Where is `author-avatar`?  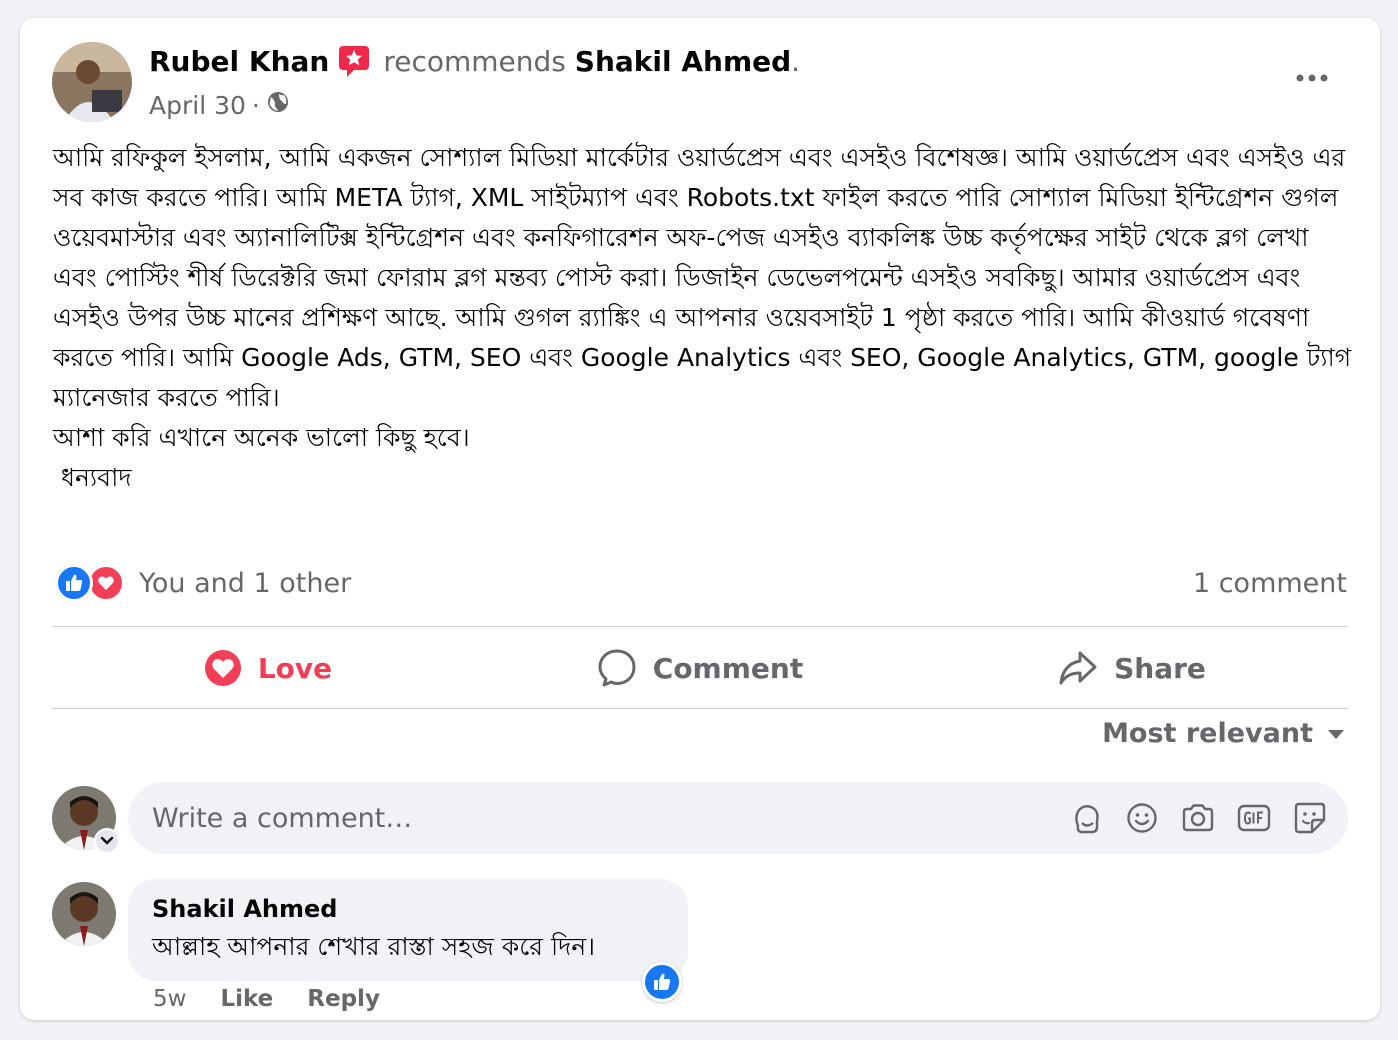
author-avatar is located at coordinates (92, 82).